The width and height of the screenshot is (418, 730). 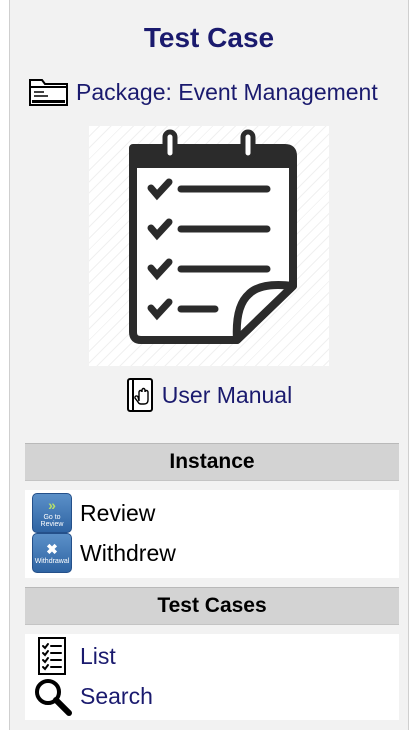 What do you see at coordinates (227, 394) in the screenshot?
I see `user-manual-label: User Manual` at bounding box center [227, 394].